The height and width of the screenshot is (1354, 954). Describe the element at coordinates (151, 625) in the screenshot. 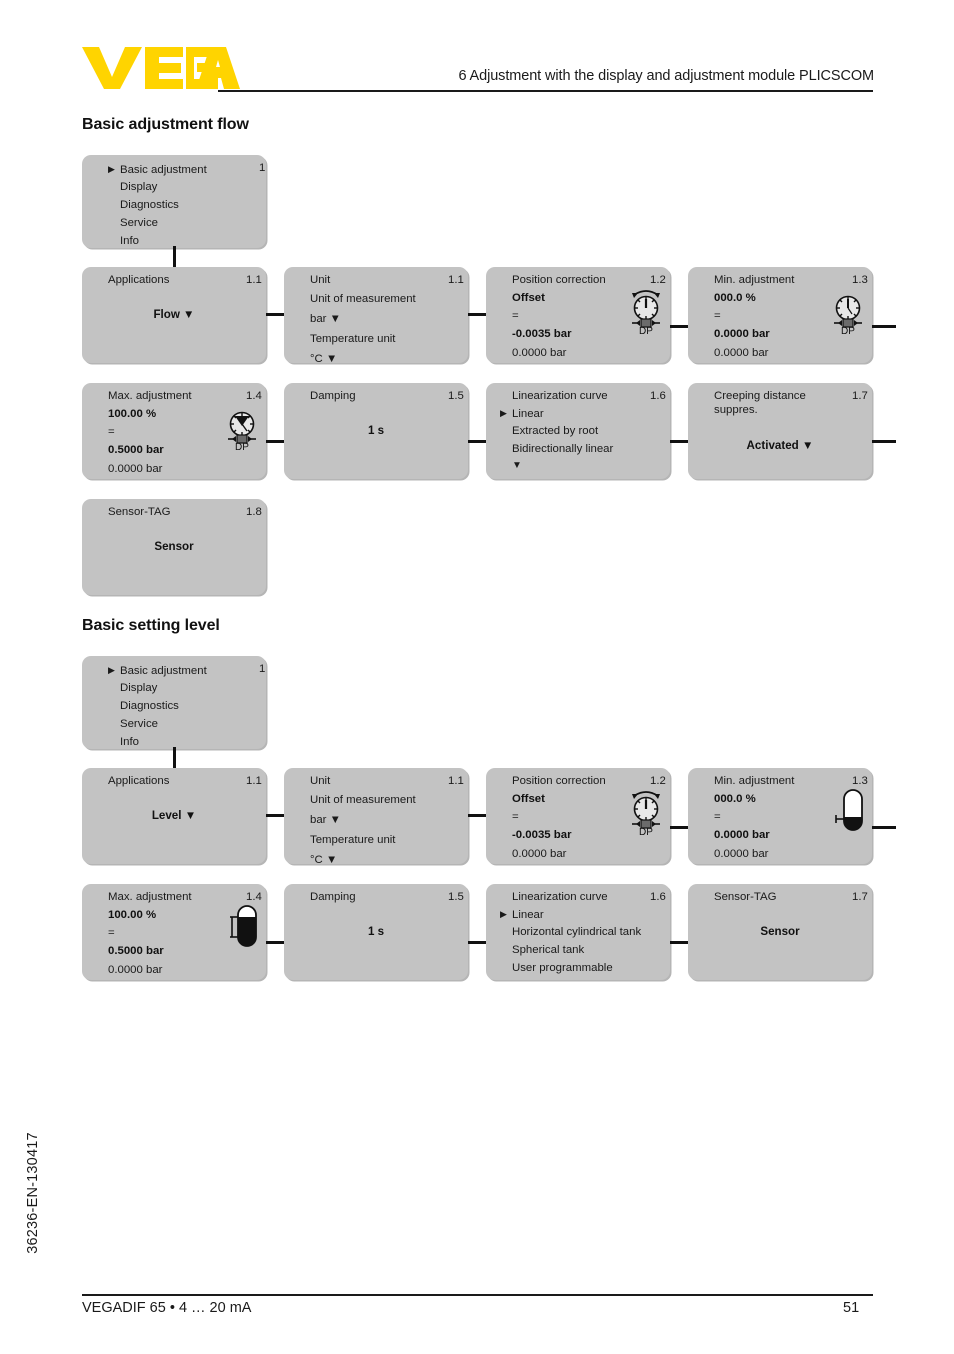

I see `section-heading-level: Basic setting level` at that location.